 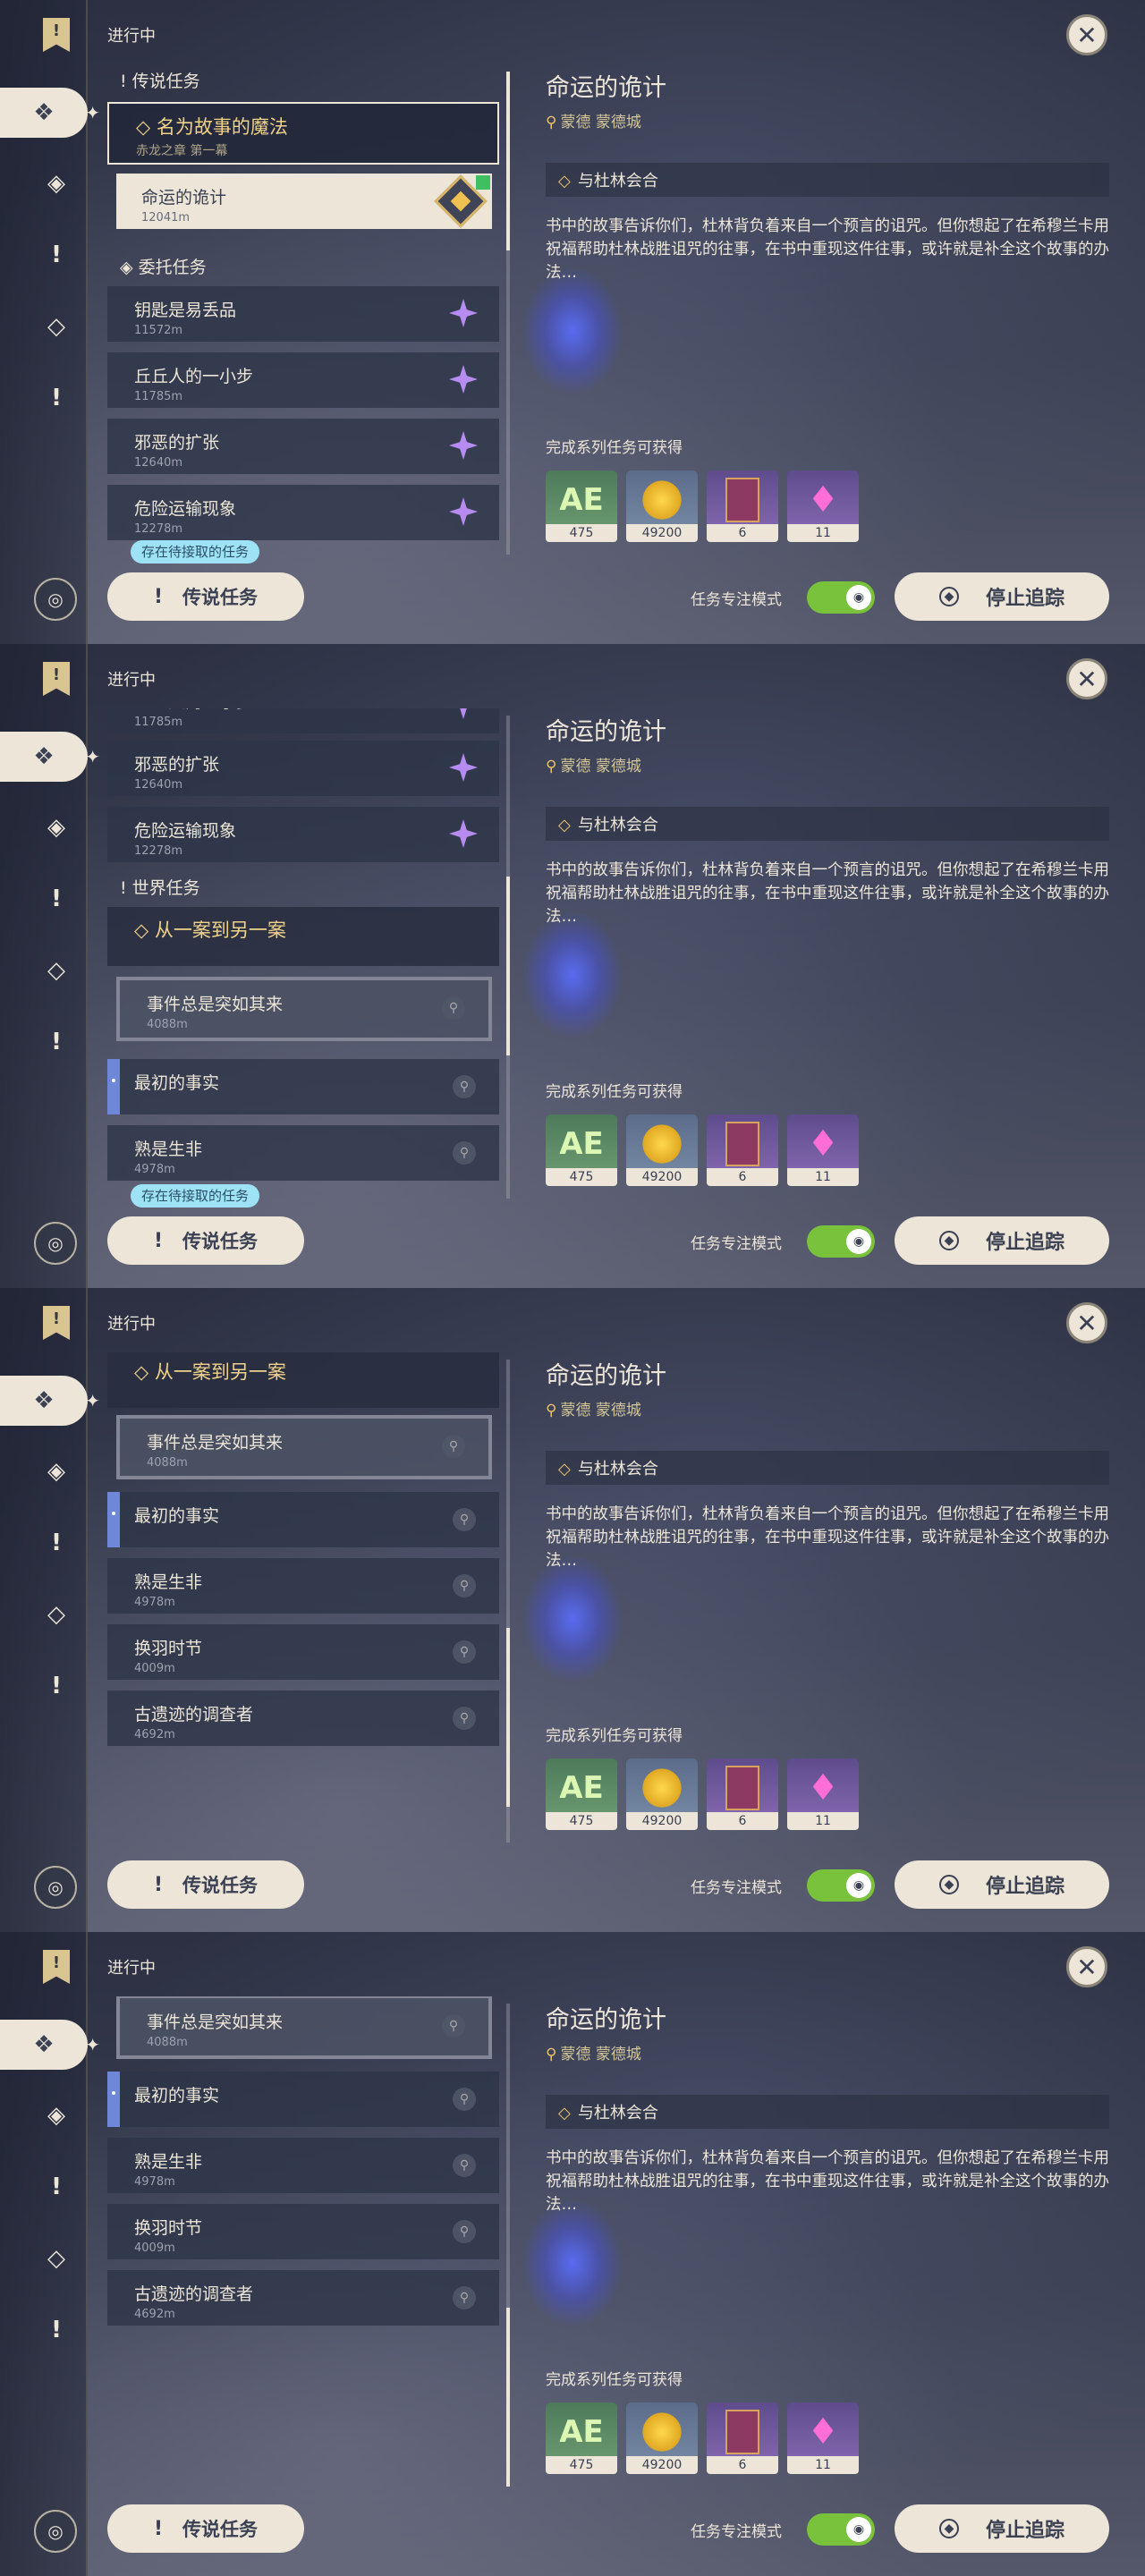 I want to click on quest-item-selected: 命运的诡计 12041m, so click(x=304, y=201).